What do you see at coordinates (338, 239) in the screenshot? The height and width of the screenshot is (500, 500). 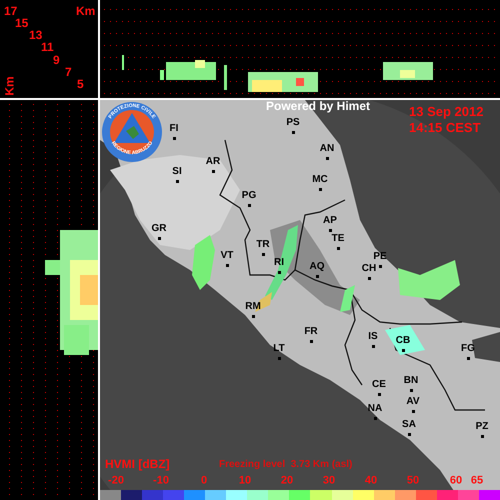 I see `city-label: TE` at bounding box center [338, 239].